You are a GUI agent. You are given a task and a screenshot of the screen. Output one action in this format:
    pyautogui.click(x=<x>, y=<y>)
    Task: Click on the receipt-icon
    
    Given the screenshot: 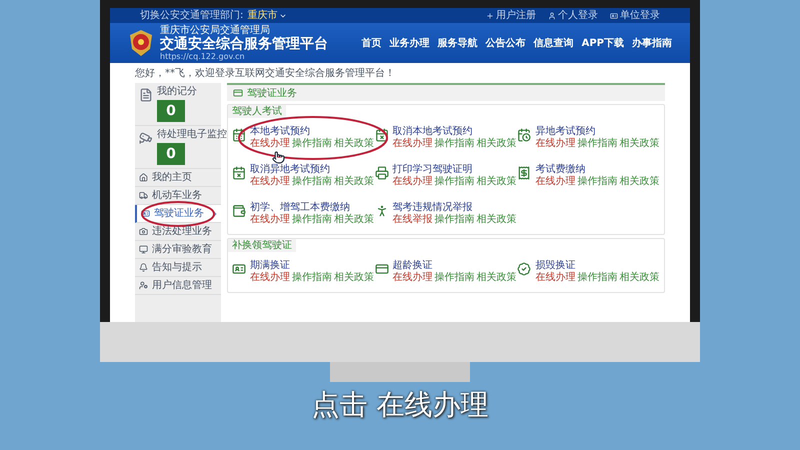 What is the action you would take?
    pyautogui.click(x=524, y=173)
    